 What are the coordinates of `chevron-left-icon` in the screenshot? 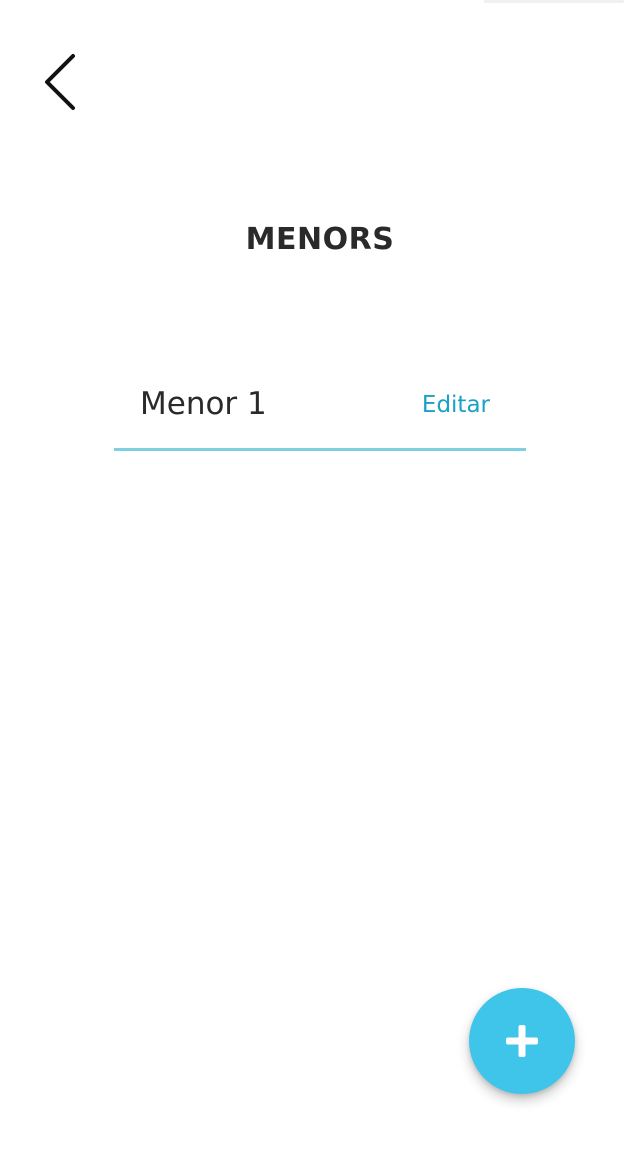 It's located at (60, 82).